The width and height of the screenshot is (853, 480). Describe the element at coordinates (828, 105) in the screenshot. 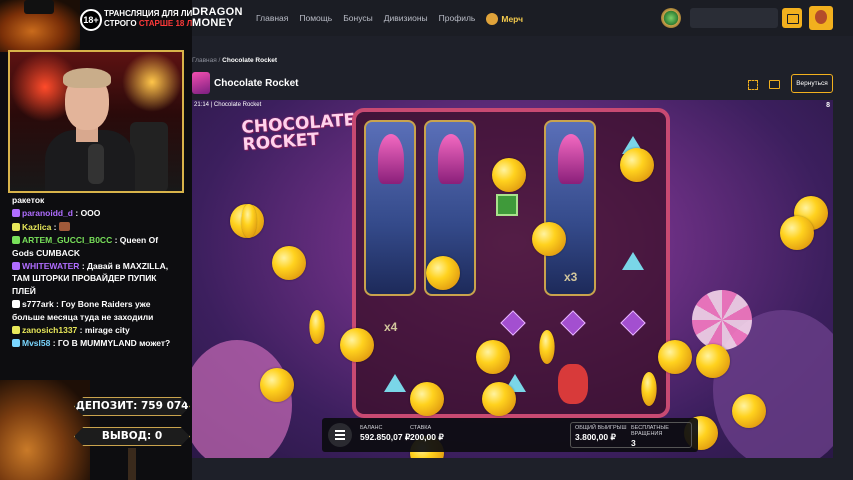

I see `corner-mark: 8` at that location.